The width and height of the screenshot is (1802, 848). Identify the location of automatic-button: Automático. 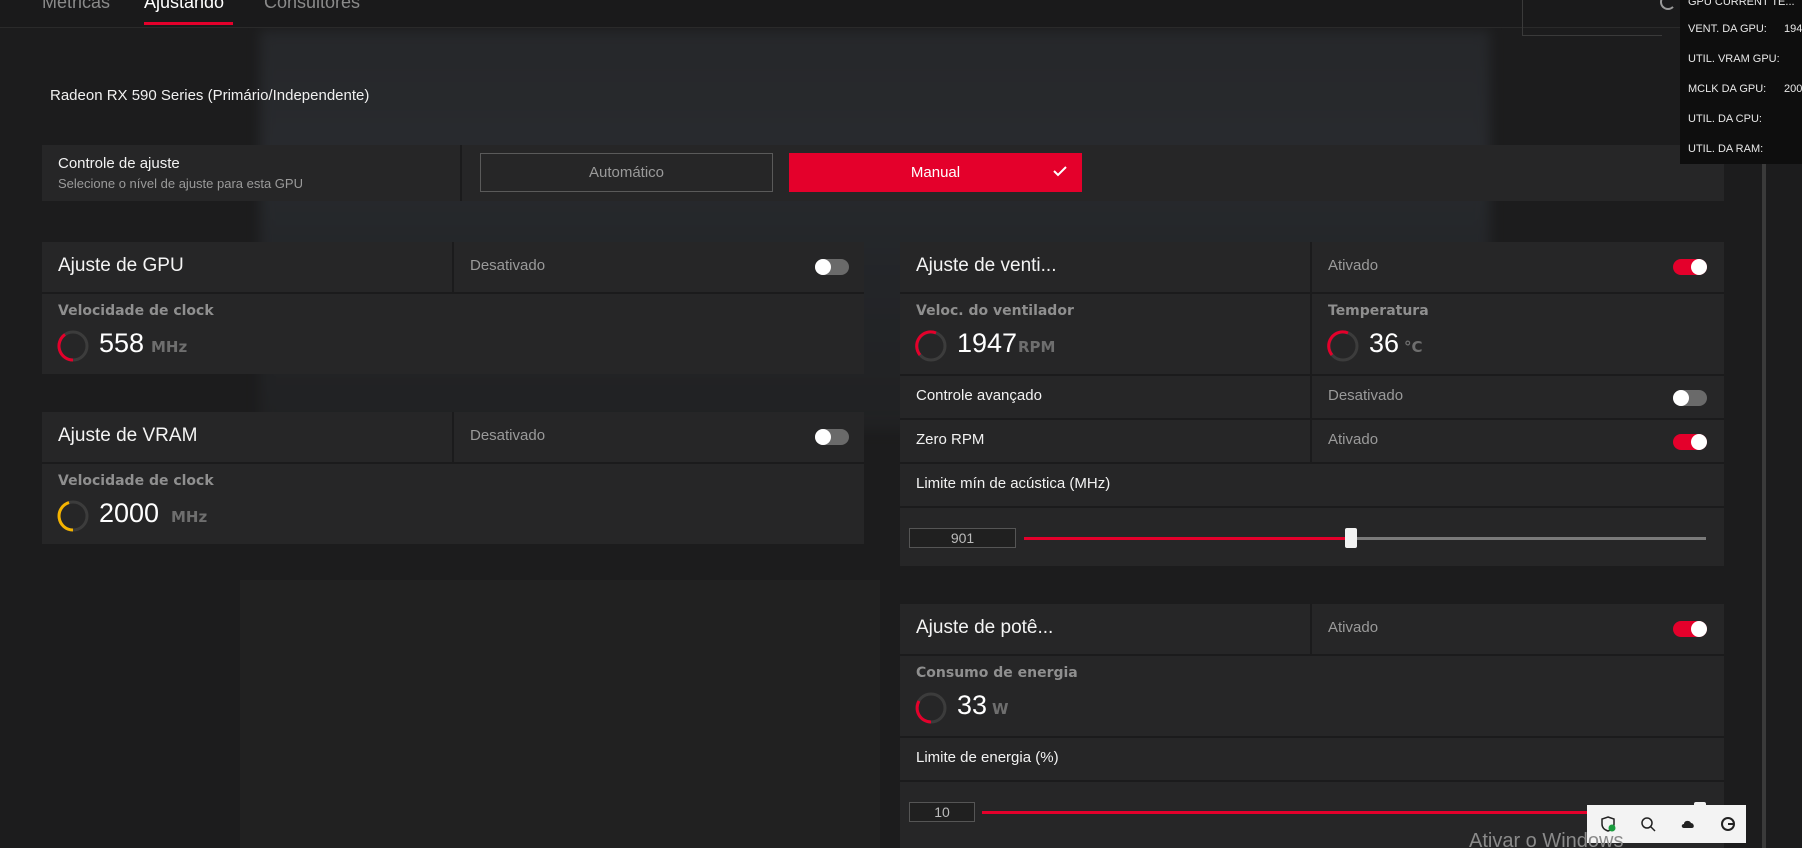
(626, 172).